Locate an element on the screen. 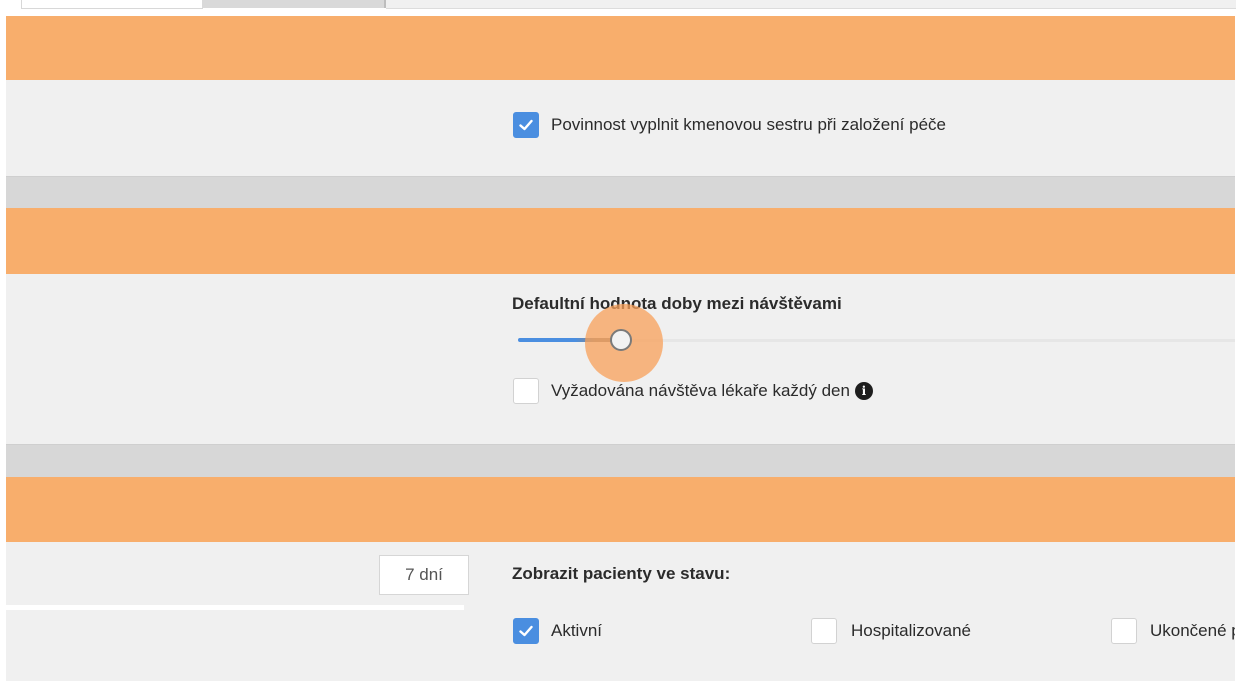 This screenshot has width=1245, height=681. info-icon: i is located at coordinates (863, 391).